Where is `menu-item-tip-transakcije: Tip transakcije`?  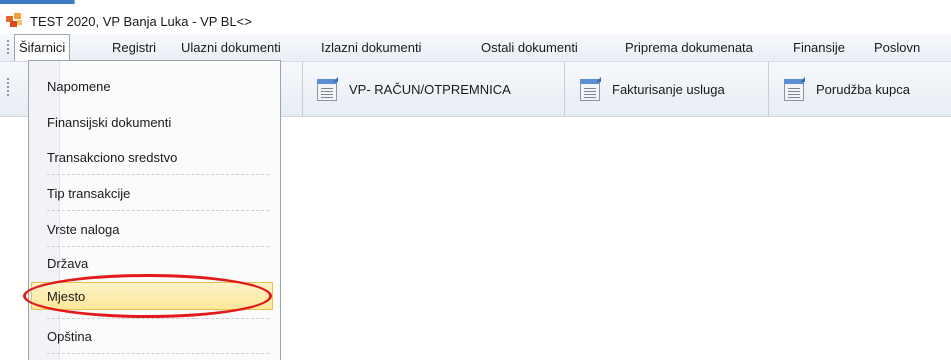
menu-item-tip-transakcije: Tip transakcije is located at coordinates (88, 193).